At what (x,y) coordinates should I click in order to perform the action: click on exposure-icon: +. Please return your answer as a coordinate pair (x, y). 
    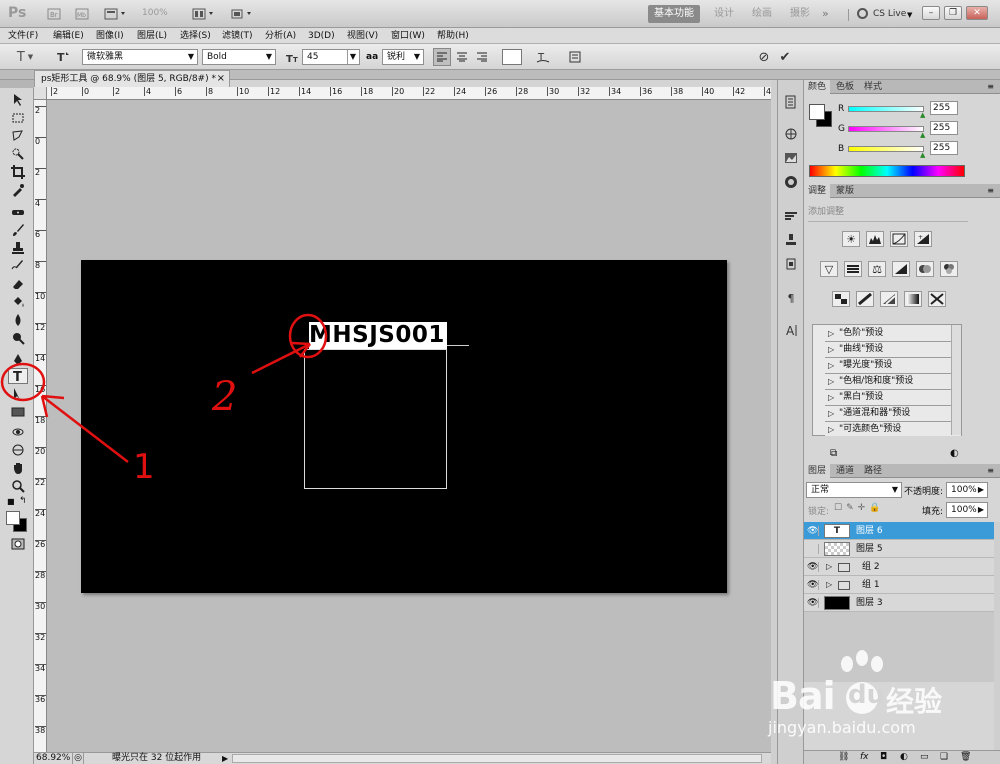
    Looking at the image, I should click on (923, 239).